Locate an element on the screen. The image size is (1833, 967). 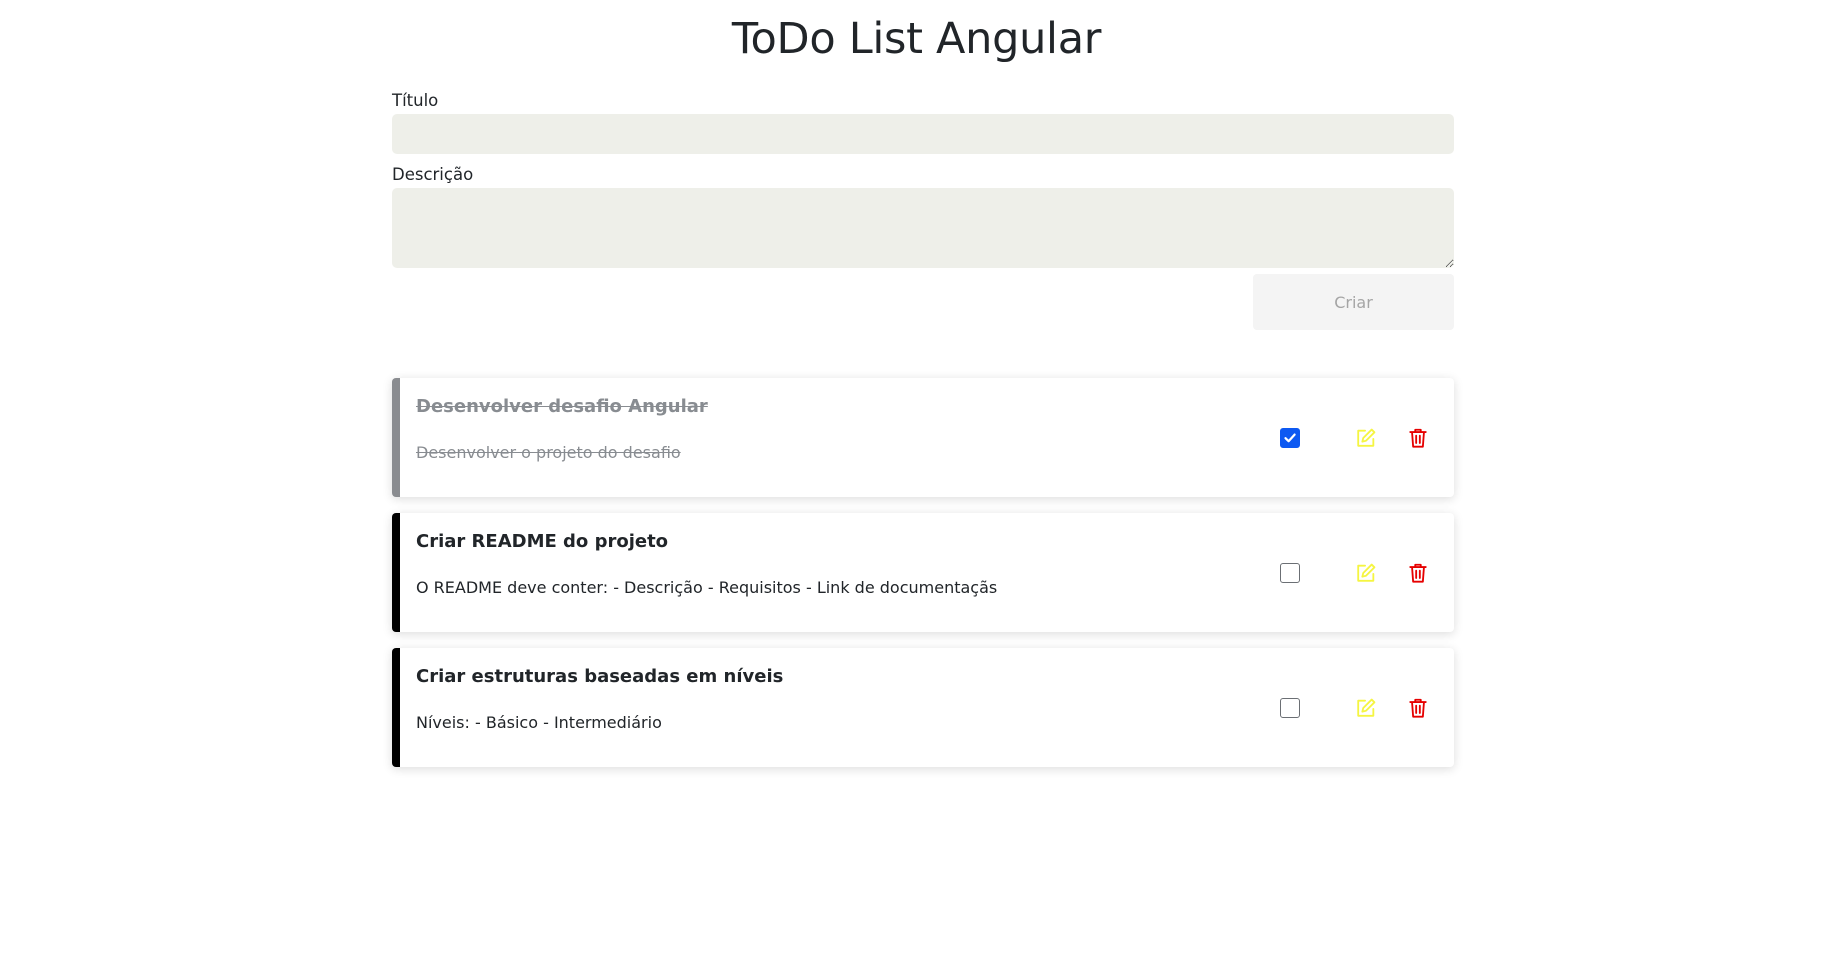
task-form: Título Descrição Criar is located at coordinates (923, 210).